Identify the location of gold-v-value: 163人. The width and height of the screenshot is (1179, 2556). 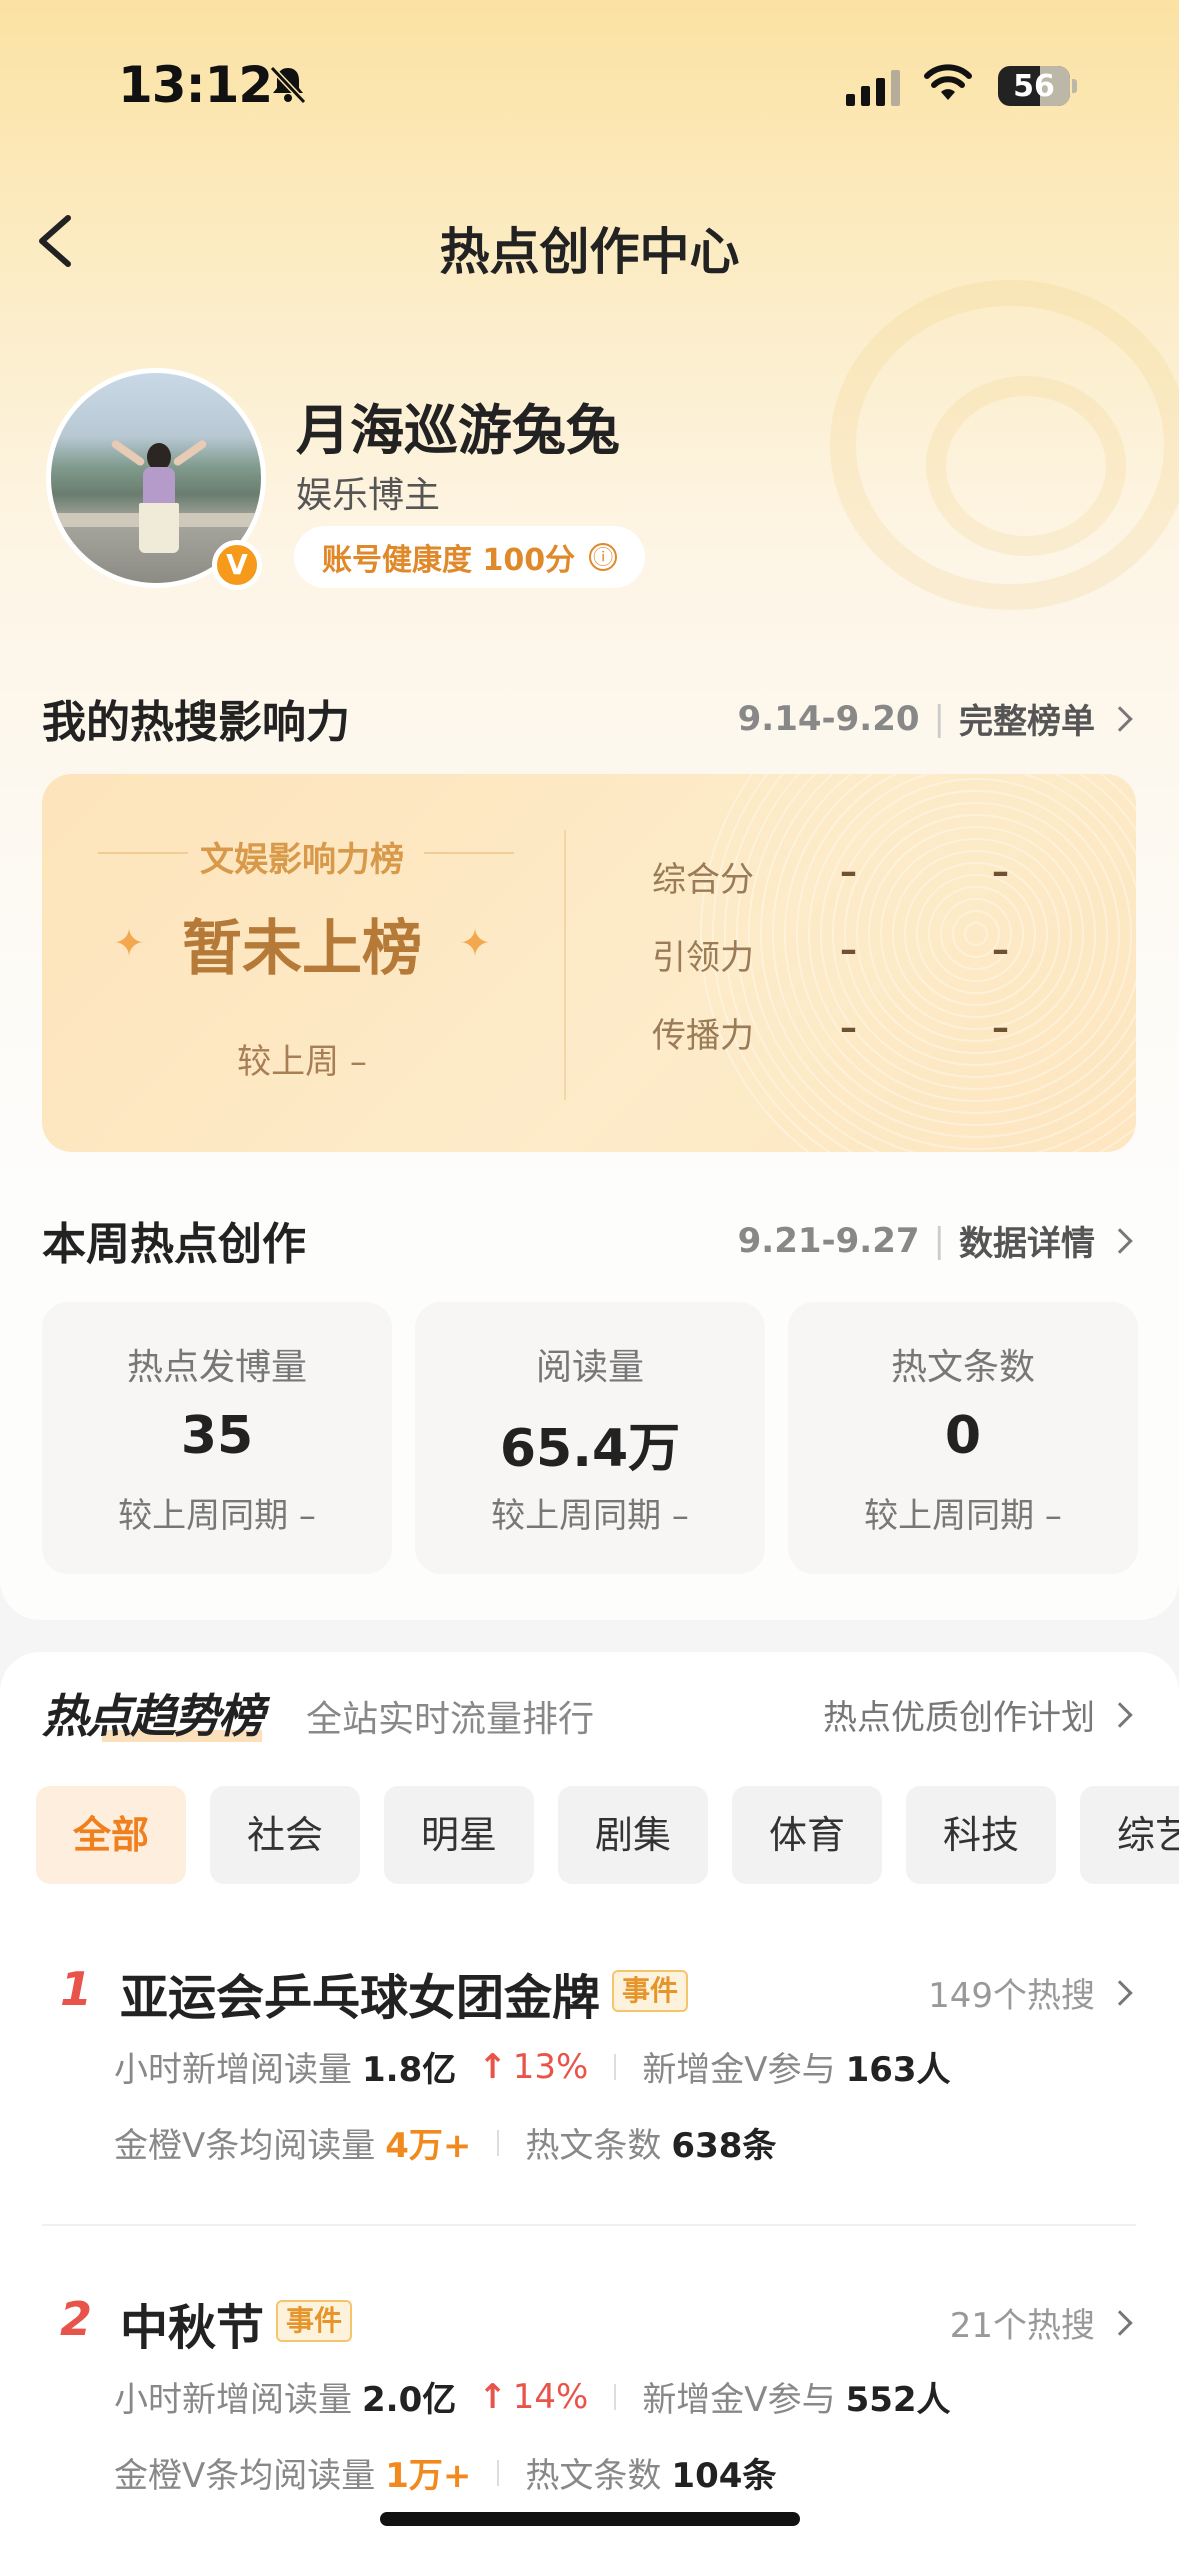
(898, 2070).